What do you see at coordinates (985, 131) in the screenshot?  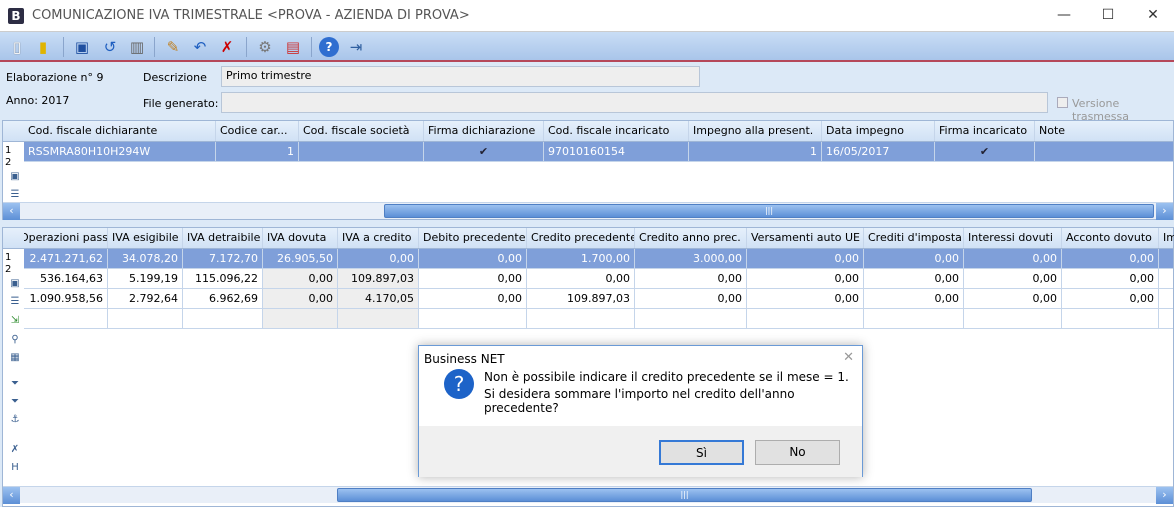 I see `column-header: Firma incaricato` at bounding box center [985, 131].